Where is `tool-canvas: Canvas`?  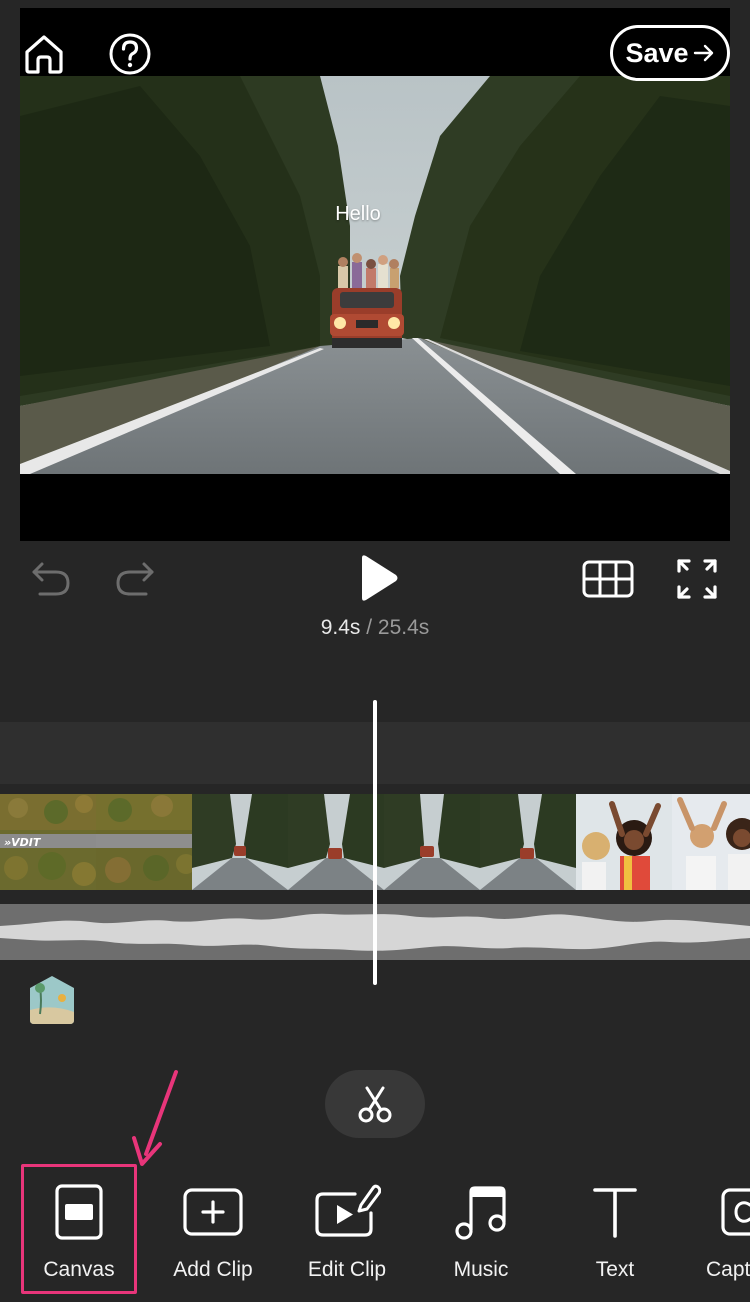 tool-canvas: Canvas is located at coordinates (79, 1231).